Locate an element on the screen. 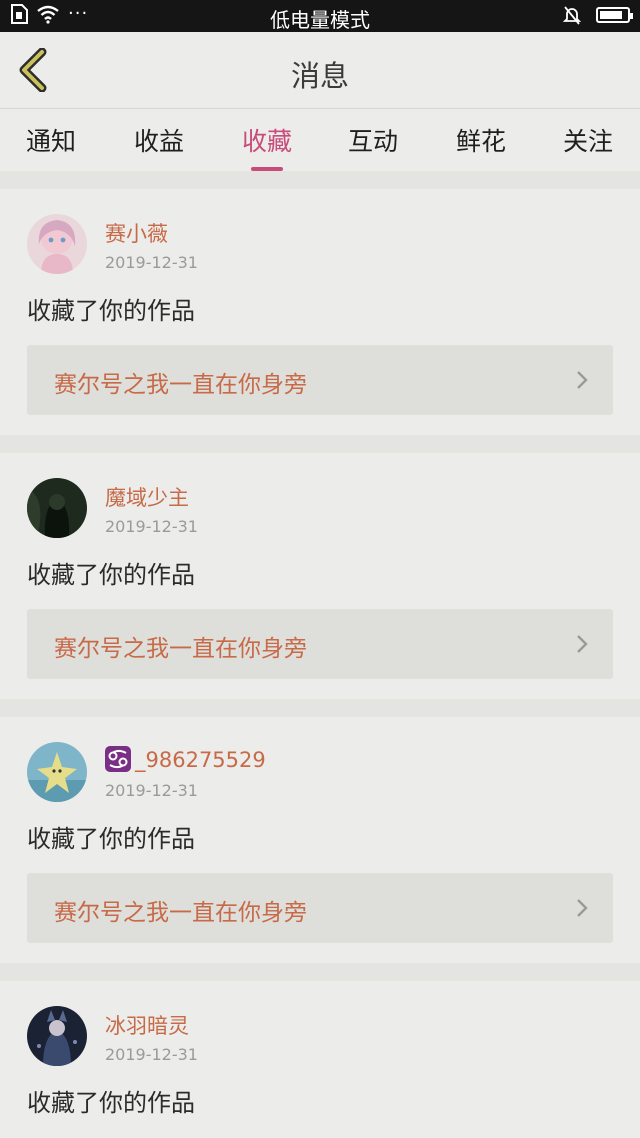 This screenshot has width=640, height=1138. tab-follows: 关注 is located at coordinates (588, 140).